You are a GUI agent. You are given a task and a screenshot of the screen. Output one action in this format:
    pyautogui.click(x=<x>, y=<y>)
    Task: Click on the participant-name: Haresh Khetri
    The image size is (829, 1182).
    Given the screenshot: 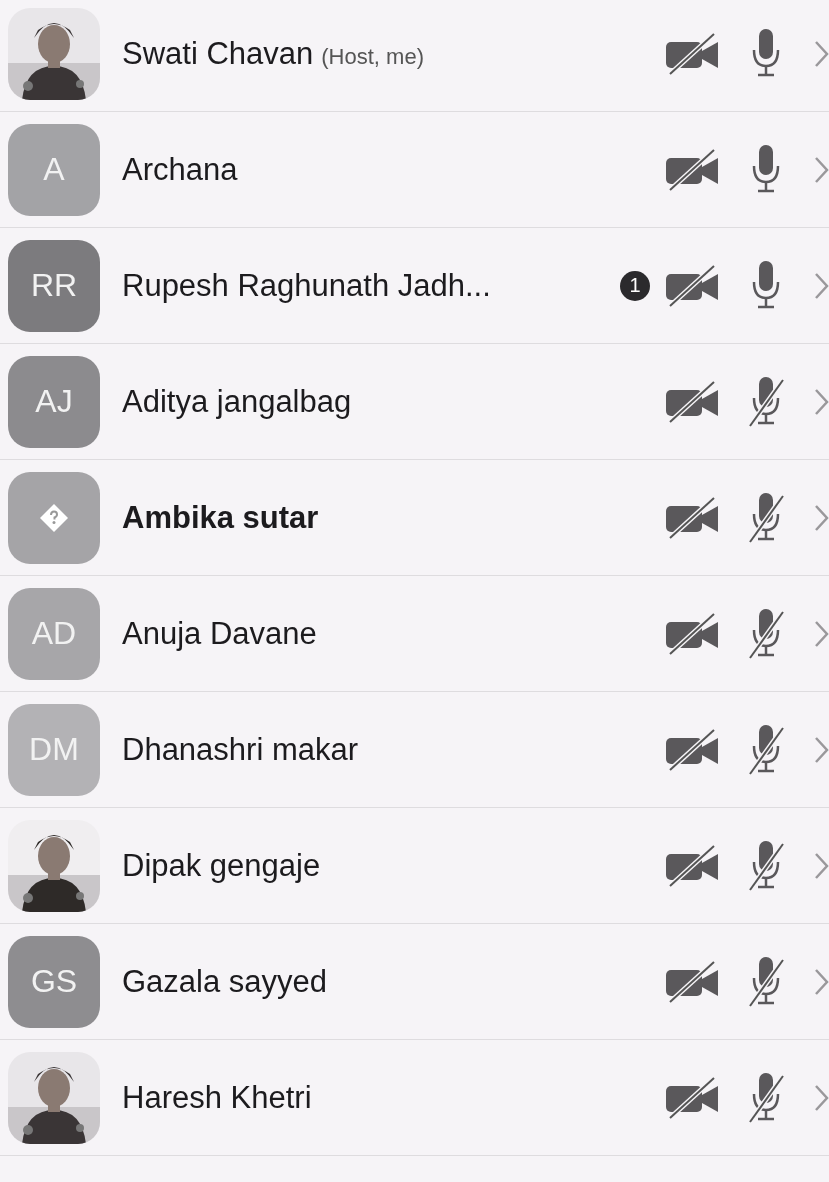 What is the action you would take?
    pyautogui.click(x=217, y=1097)
    